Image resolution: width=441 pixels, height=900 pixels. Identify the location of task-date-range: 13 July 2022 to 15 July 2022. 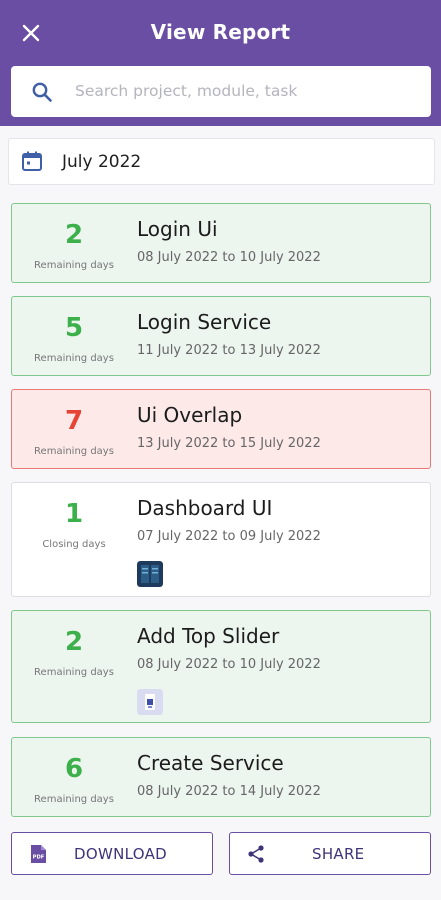
(229, 443).